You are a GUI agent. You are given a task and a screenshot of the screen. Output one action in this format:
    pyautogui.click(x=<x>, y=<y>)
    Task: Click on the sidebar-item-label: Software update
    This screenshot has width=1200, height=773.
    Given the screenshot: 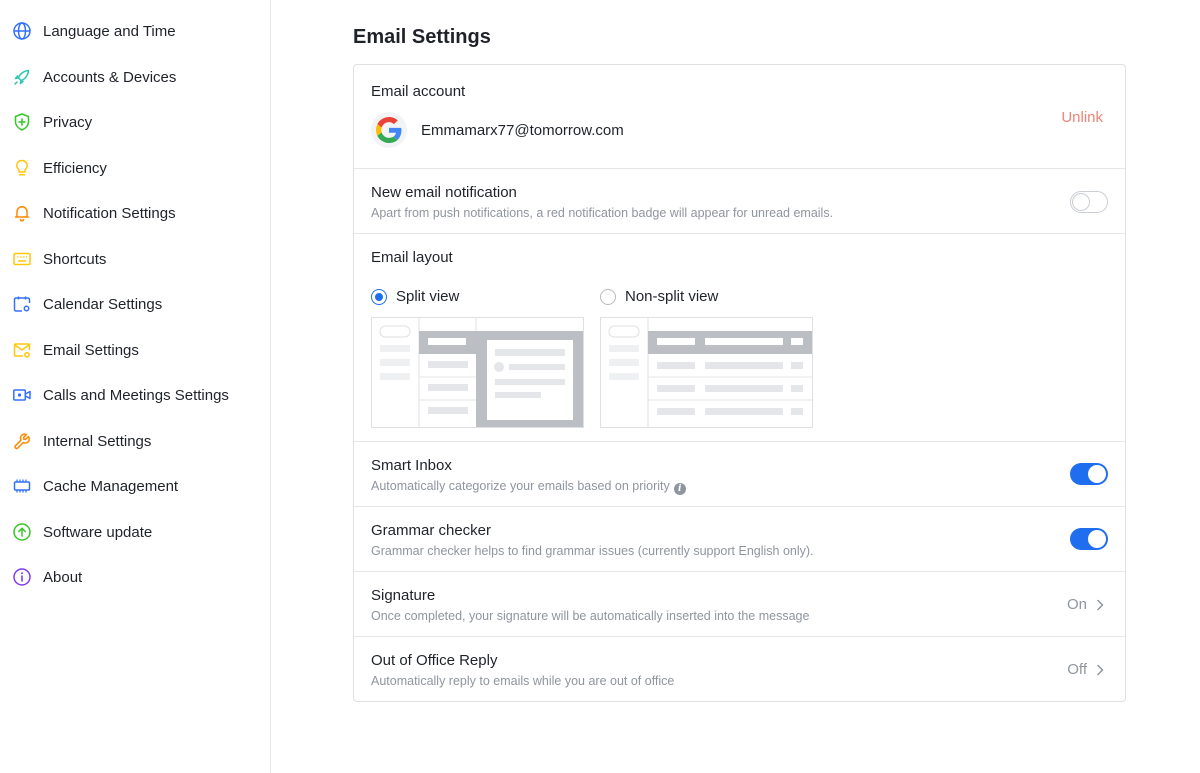 What is the action you would take?
    pyautogui.click(x=98, y=532)
    